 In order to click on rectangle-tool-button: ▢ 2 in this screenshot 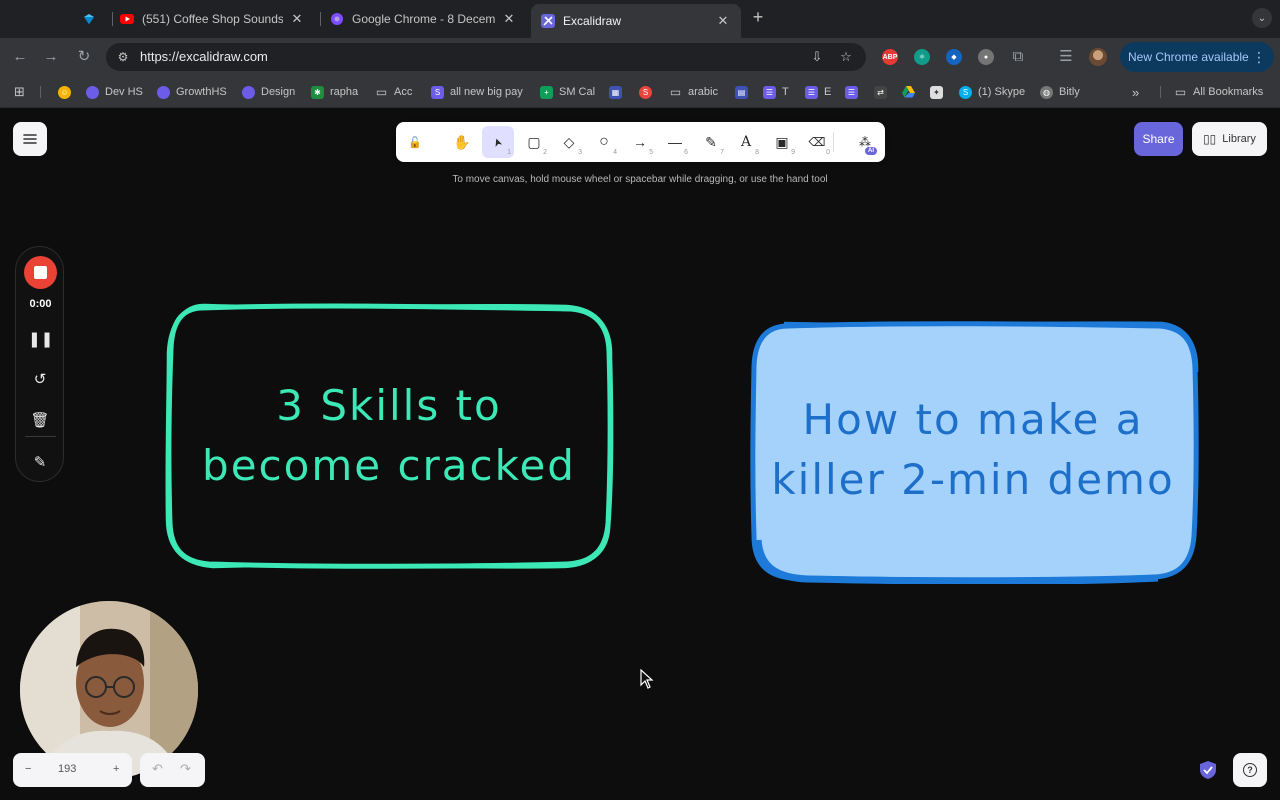, I will do `click(534, 142)`.